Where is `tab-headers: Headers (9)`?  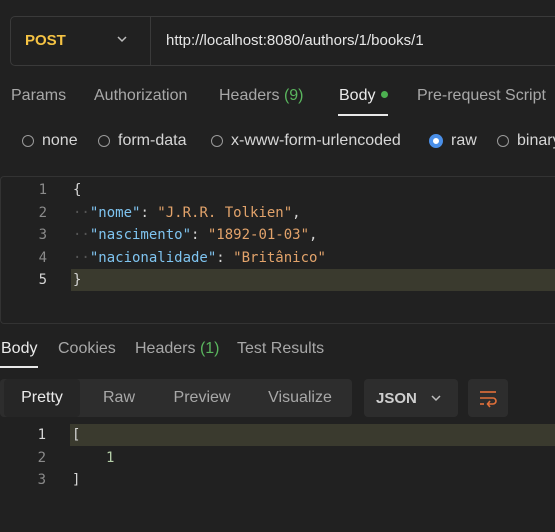
tab-headers: Headers (9) is located at coordinates (261, 96).